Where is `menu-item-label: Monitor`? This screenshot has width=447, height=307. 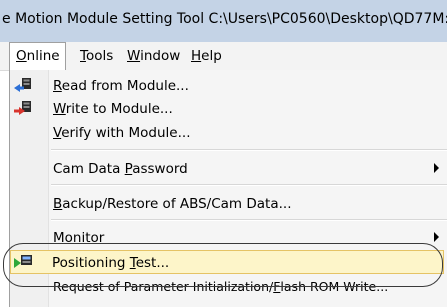 menu-item-label: Monitor is located at coordinates (79, 238).